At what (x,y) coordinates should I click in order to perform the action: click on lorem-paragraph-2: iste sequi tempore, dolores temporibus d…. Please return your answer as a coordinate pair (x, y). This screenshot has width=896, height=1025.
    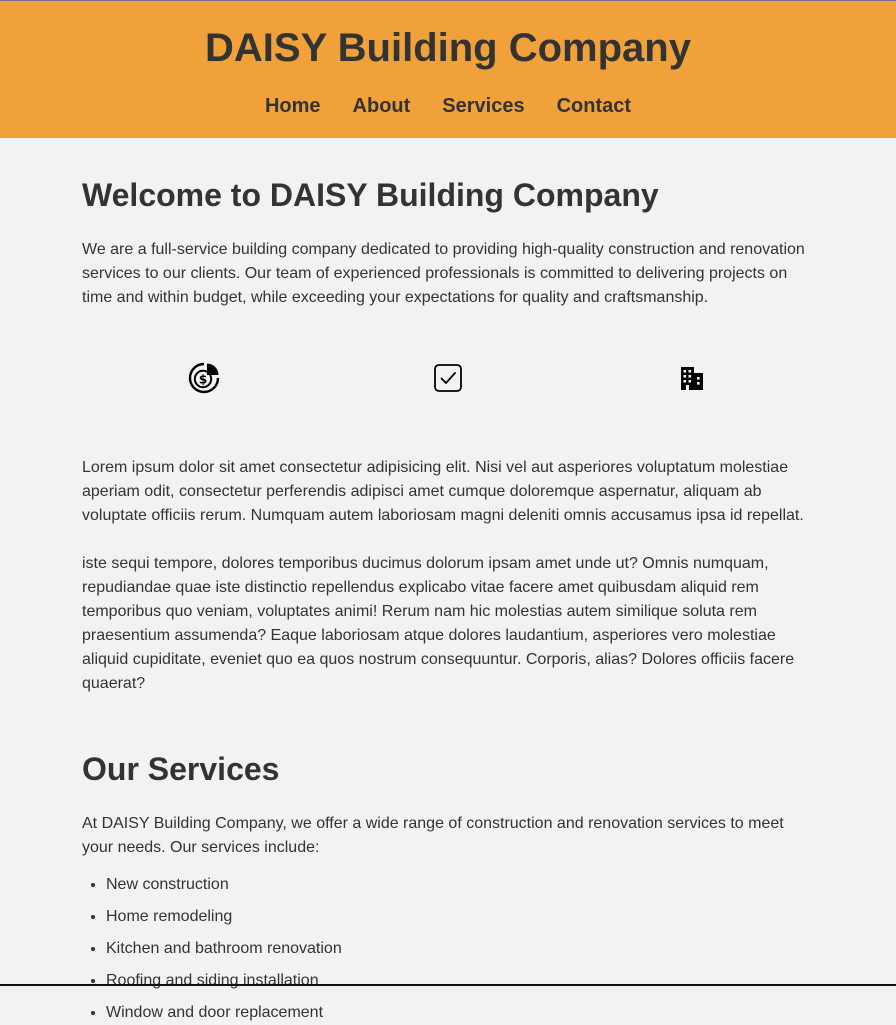
    Looking at the image, I should click on (438, 623).